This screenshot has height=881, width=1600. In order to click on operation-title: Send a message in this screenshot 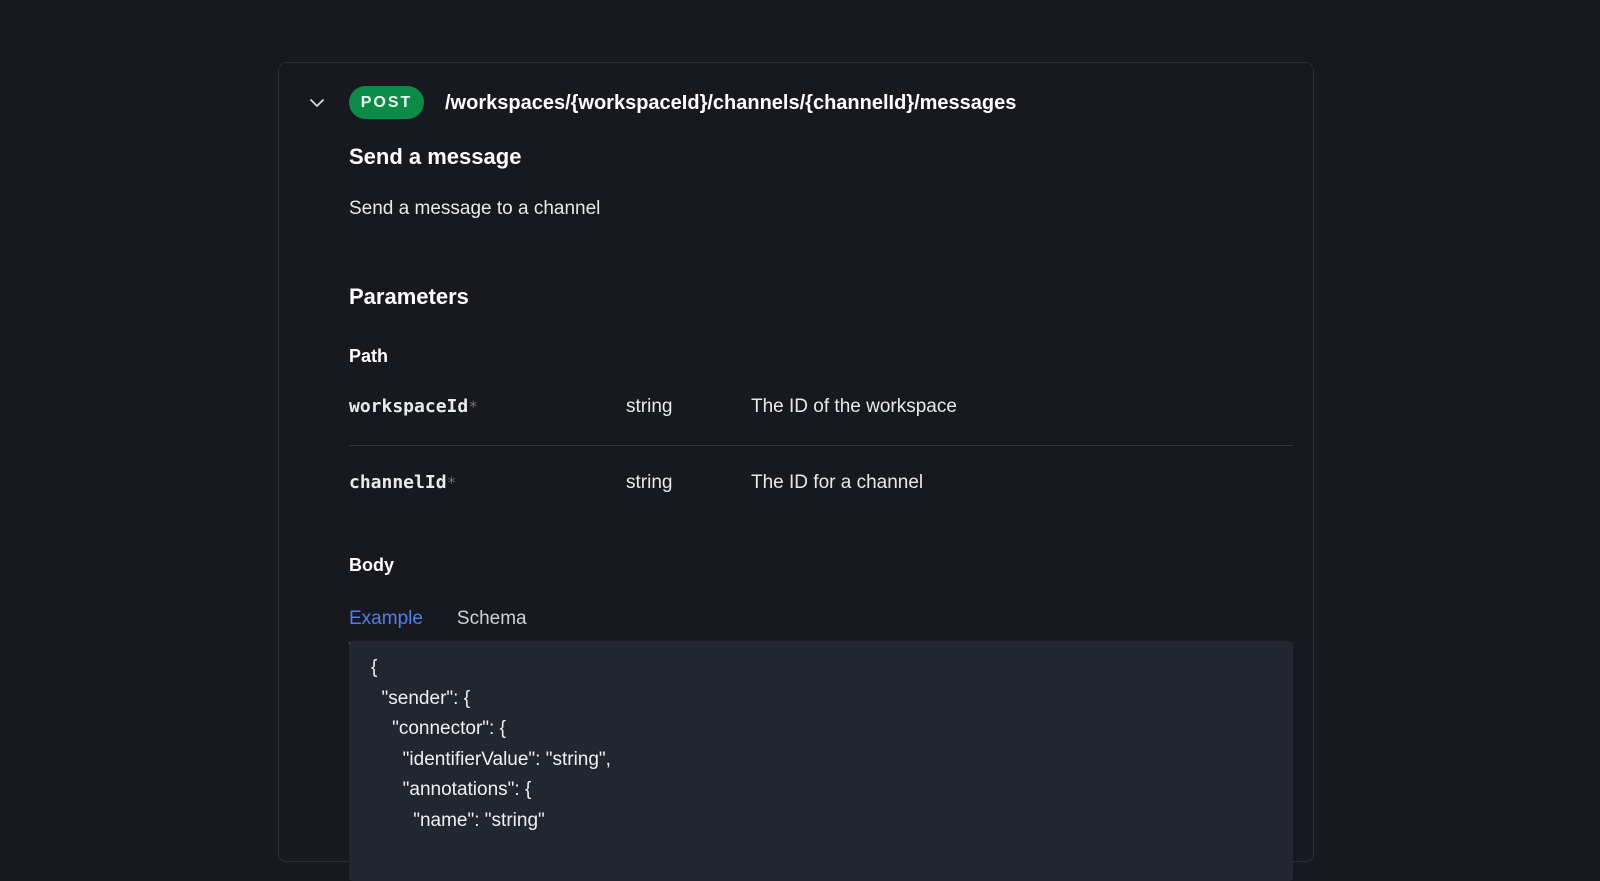, I will do `click(435, 156)`.